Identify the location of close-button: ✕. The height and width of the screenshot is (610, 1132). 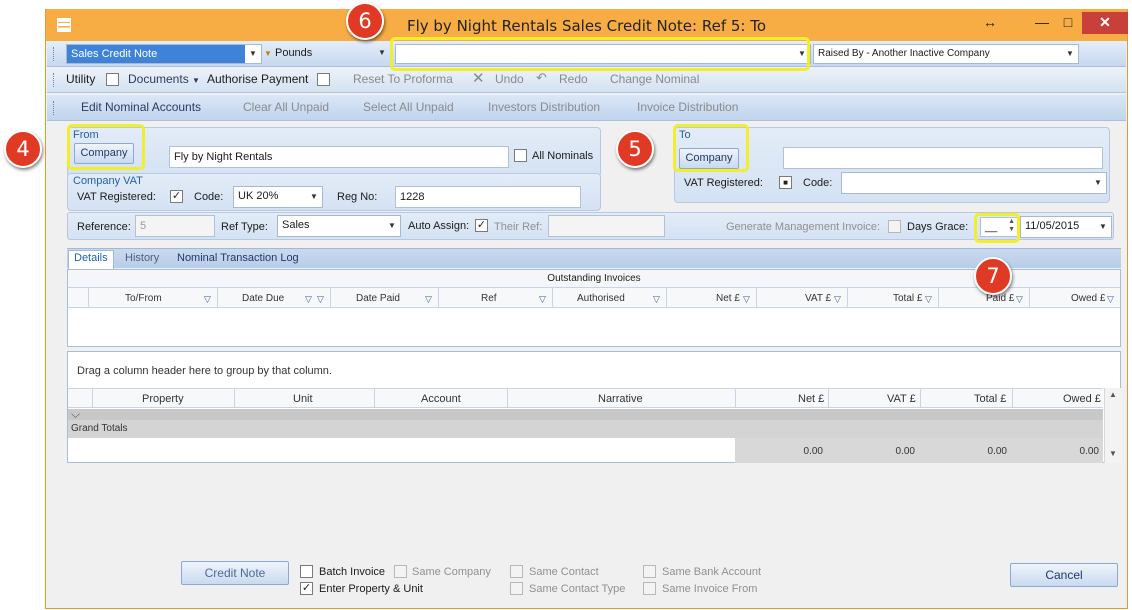
(1105, 23).